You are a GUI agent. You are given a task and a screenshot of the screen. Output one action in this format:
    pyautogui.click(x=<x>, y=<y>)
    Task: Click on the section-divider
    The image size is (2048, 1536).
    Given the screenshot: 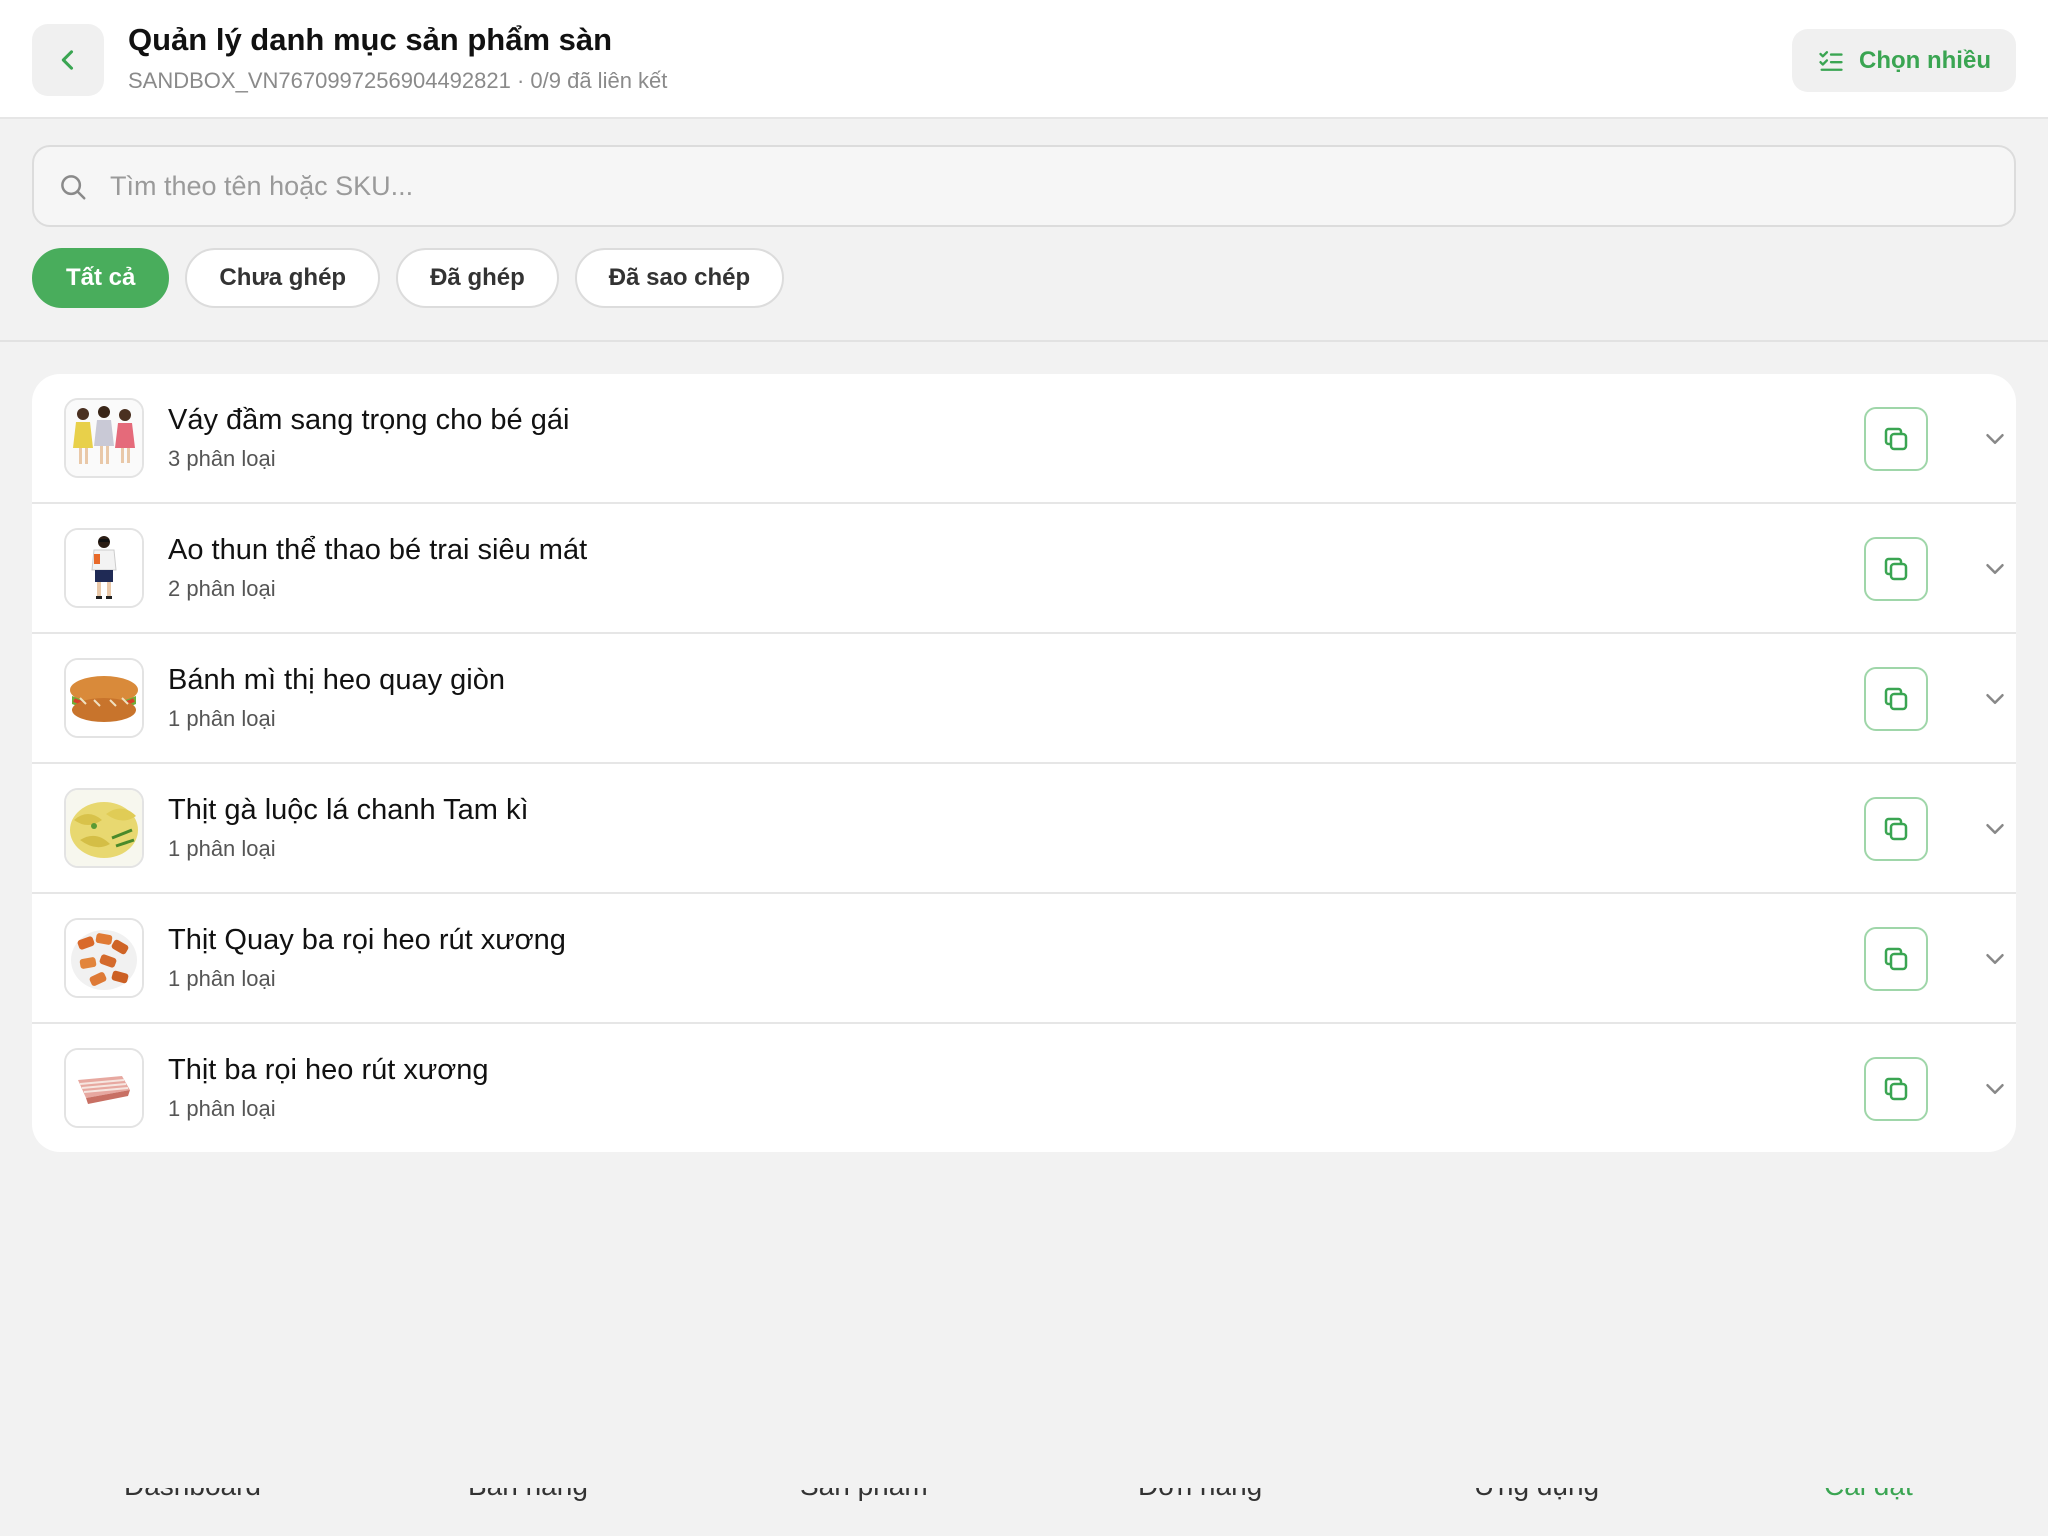 What is the action you would take?
    pyautogui.click(x=1024, y=341)
    